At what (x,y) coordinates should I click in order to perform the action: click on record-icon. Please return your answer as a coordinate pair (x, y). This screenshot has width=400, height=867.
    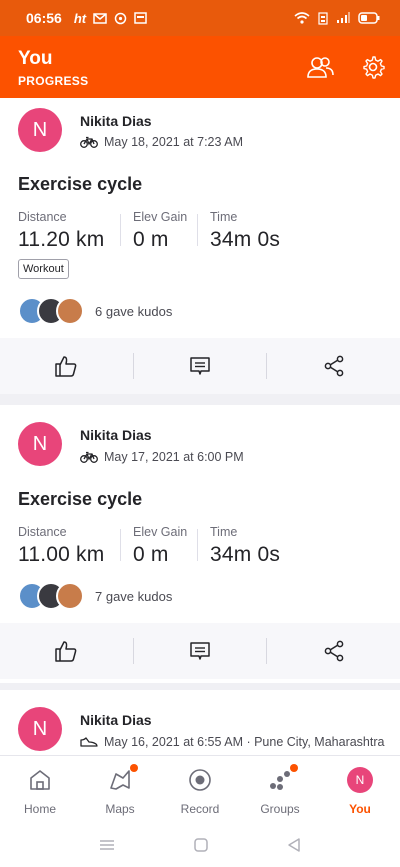
    Looking at the image, I should click on (200, 780).